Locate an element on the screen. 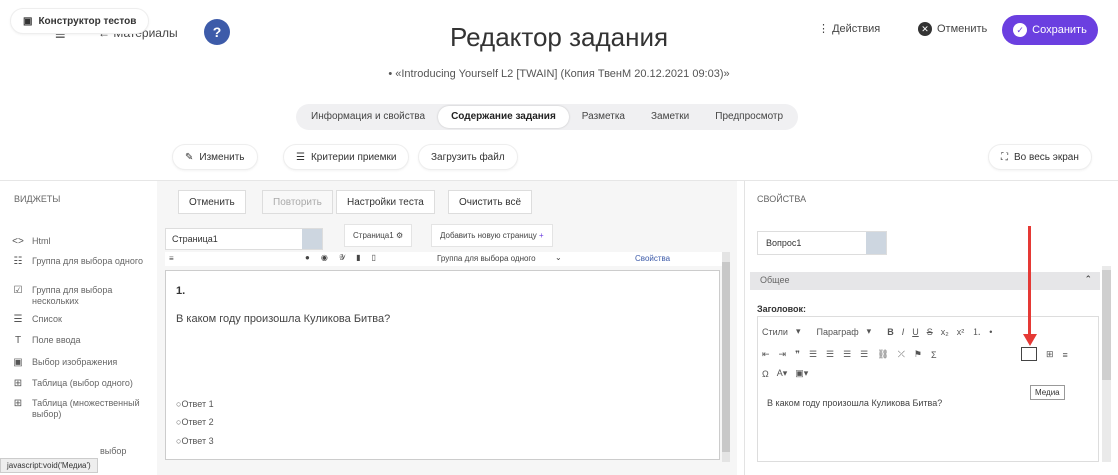 This screenshot has height=475, width=1118. table-icon: ⊞ is located at coordinates (1050, 354).